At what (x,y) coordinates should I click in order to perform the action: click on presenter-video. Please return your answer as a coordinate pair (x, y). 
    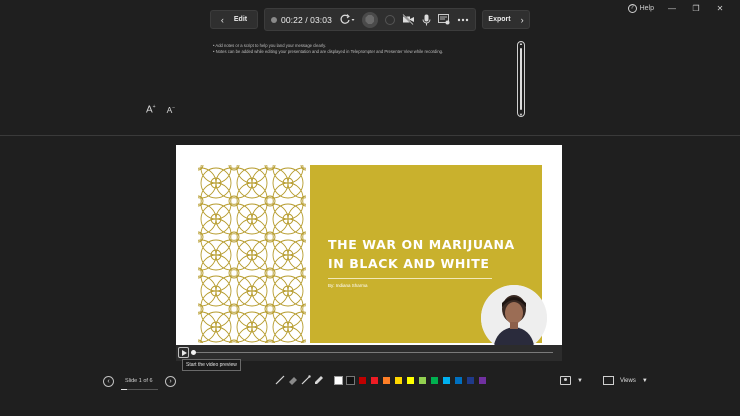
    Looking at the image, I should click on (514, 315).